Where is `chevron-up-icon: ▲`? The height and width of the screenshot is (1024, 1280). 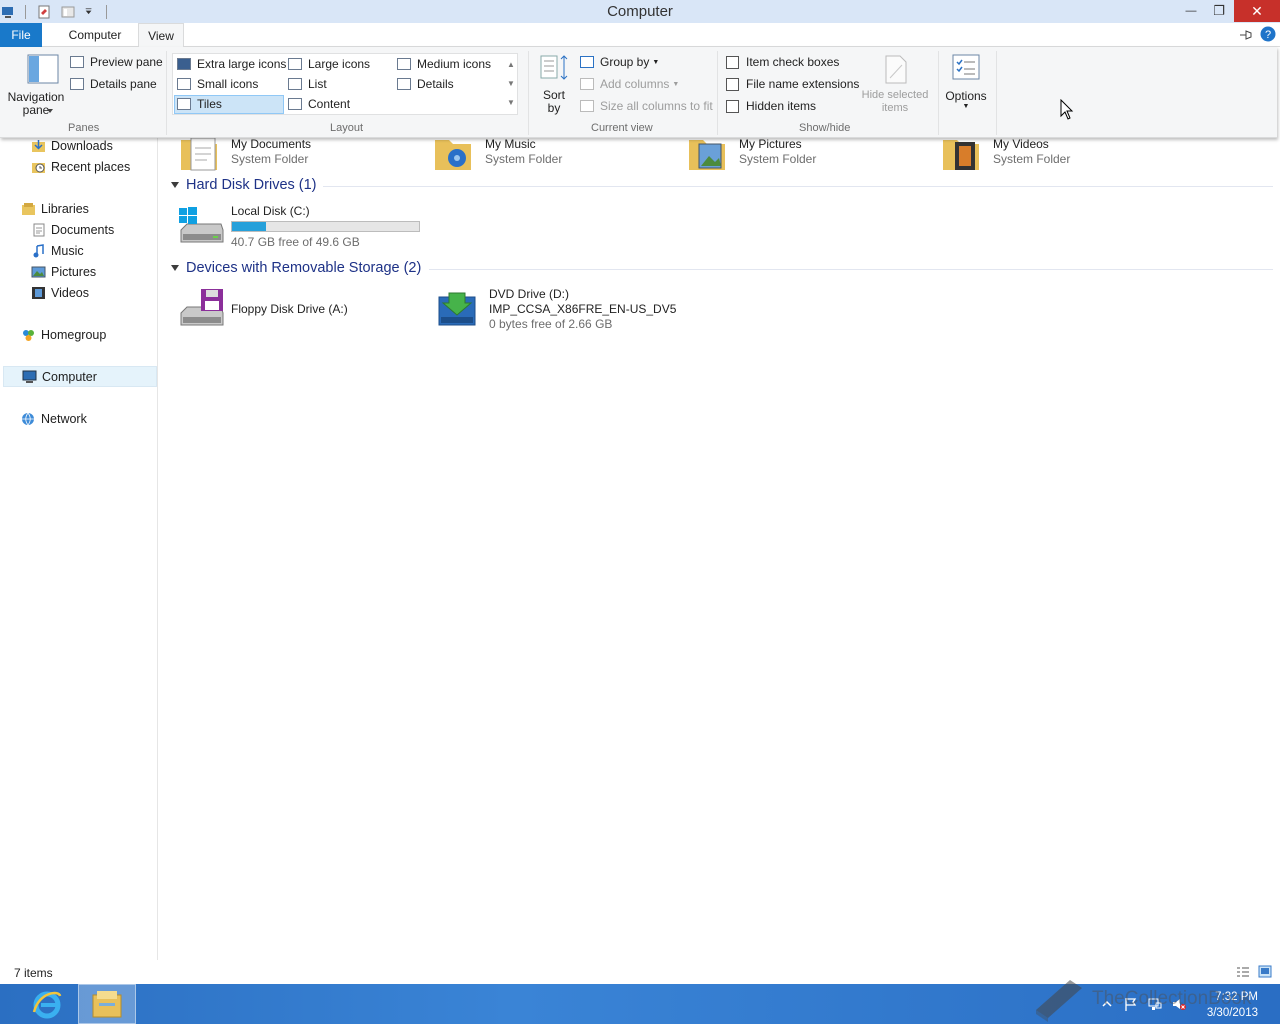
chevron-up-icon: ▲ is located at coordinates (511, 64).